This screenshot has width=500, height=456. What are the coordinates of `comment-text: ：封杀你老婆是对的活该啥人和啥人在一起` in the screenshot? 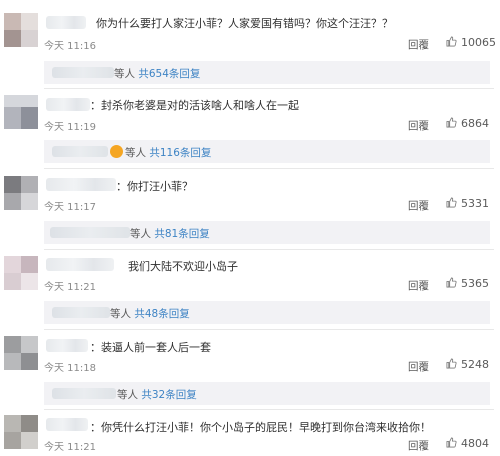 It's located at (194, 105).